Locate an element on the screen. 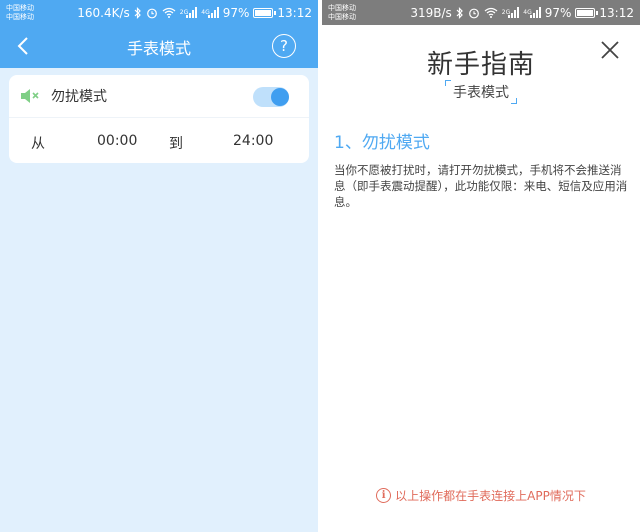  footer-note-text: 以上操作都在手表连接上APP情况下 is located at coordinates (490, 496).